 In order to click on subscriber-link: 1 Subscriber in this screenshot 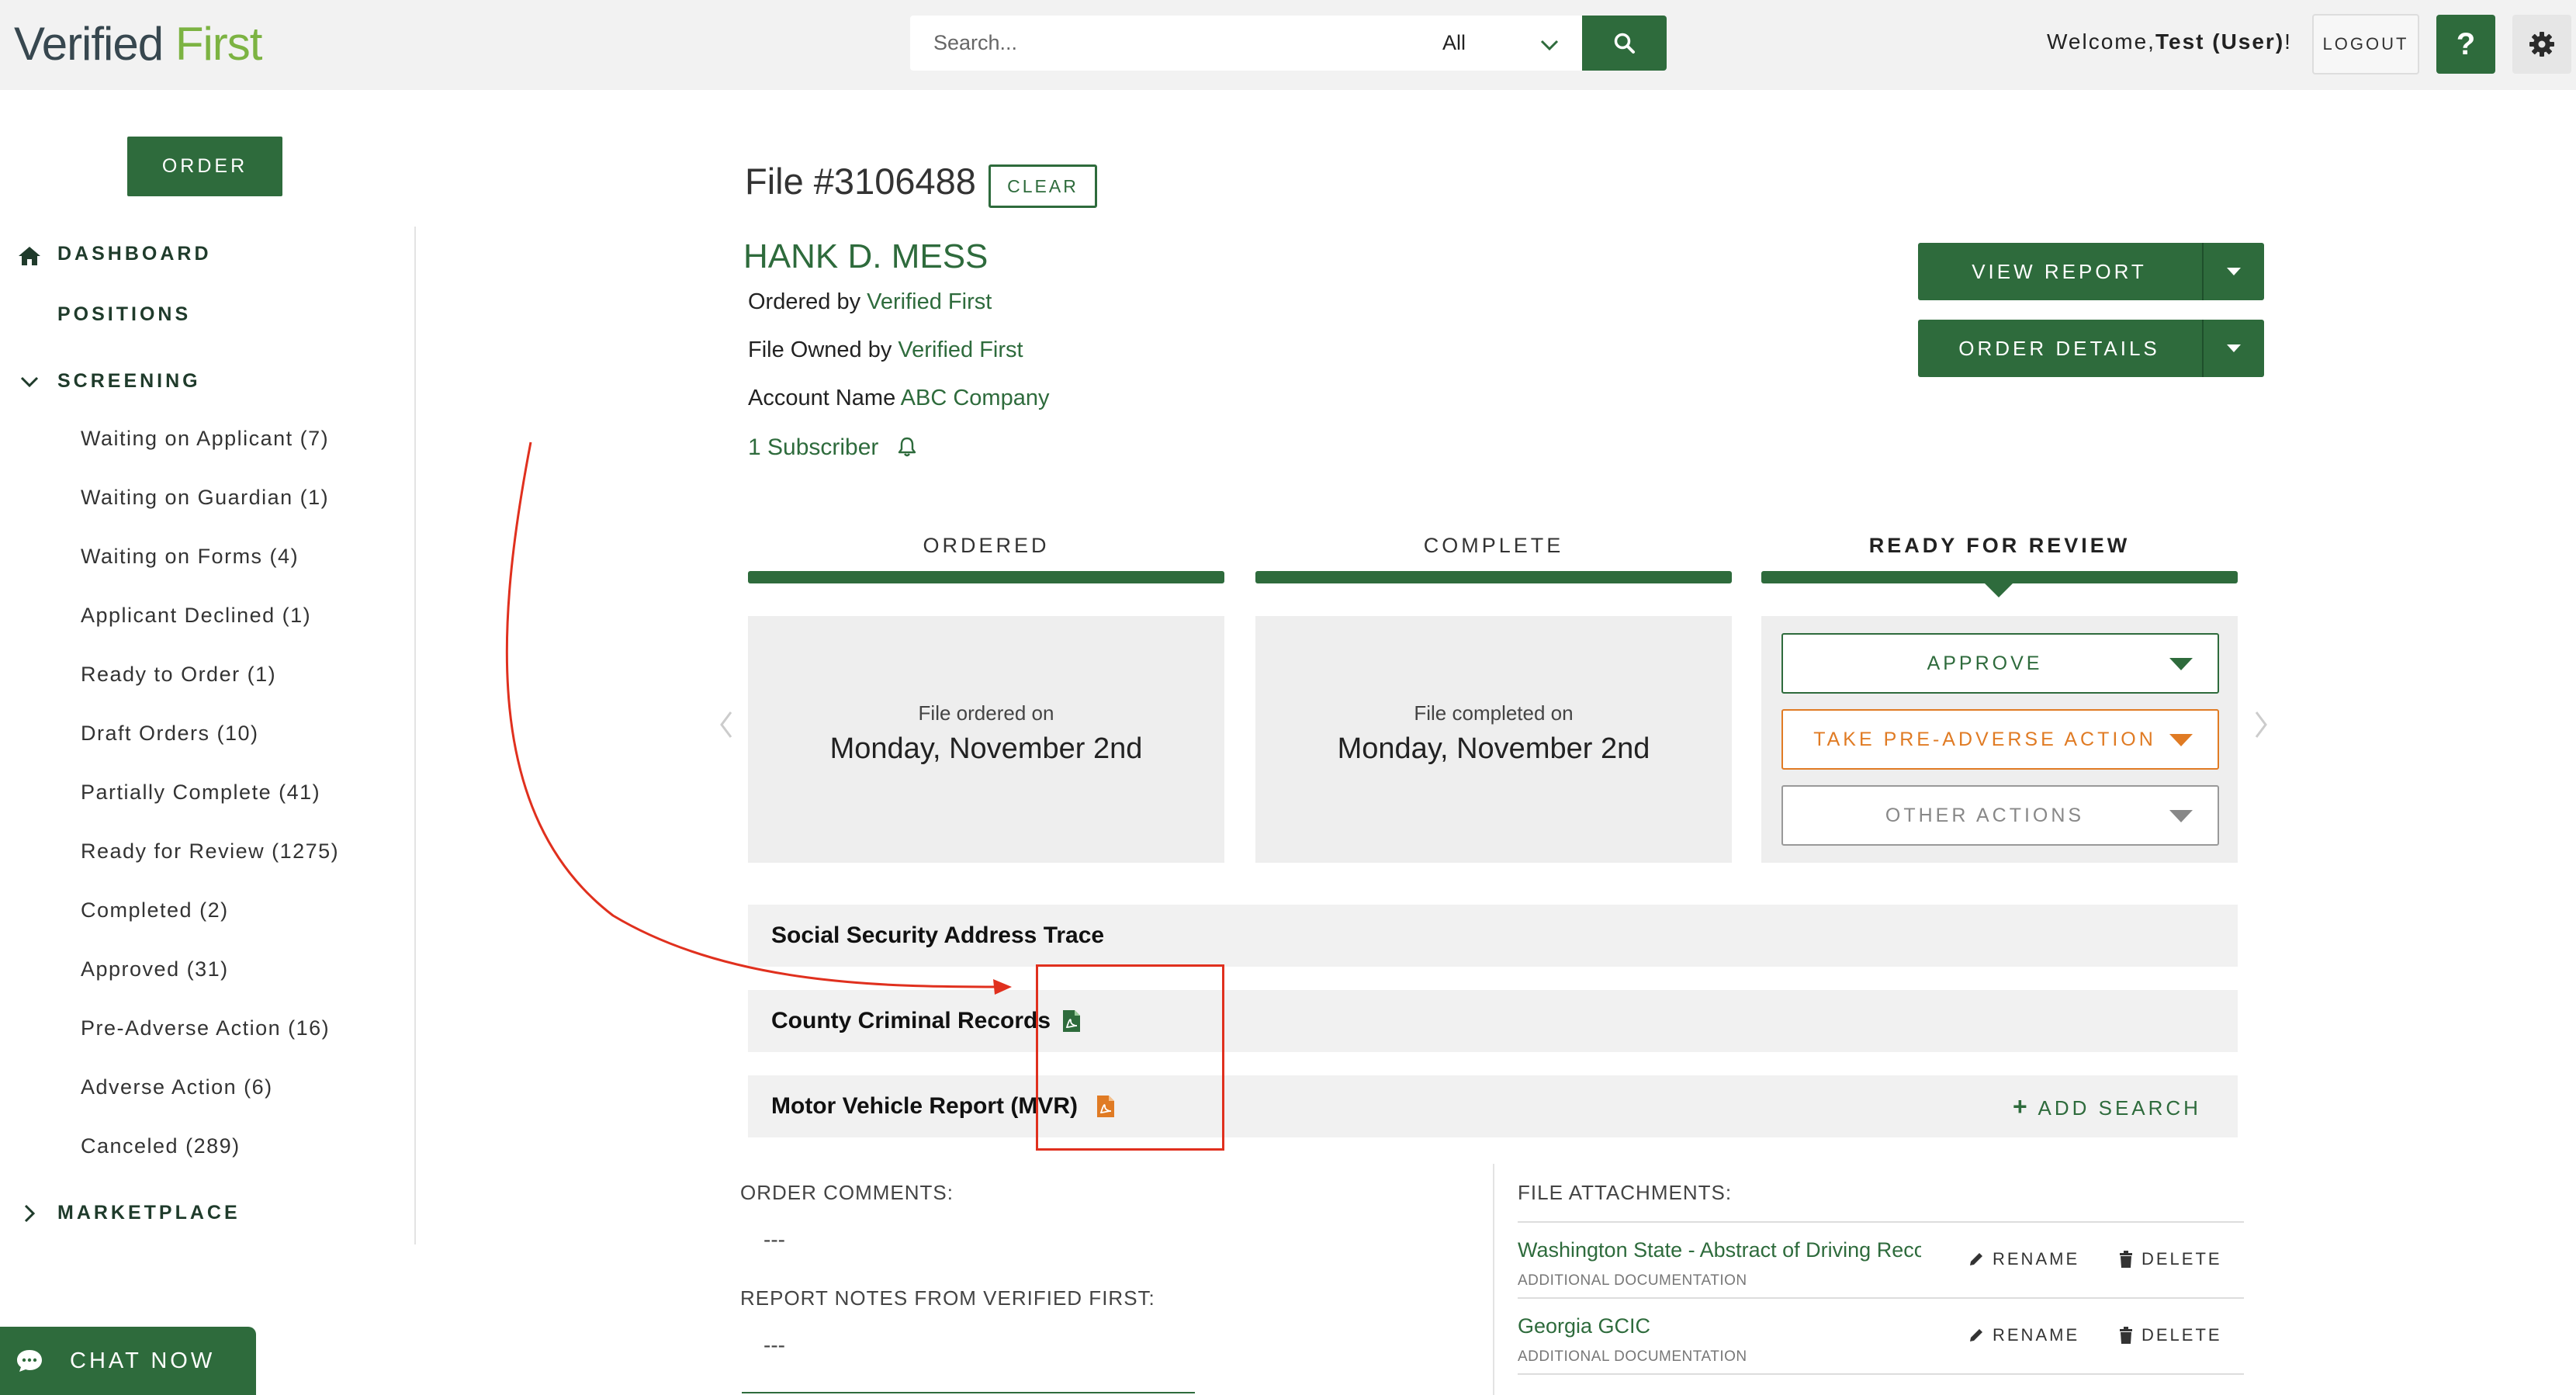, I will do `click(813, 448)`.